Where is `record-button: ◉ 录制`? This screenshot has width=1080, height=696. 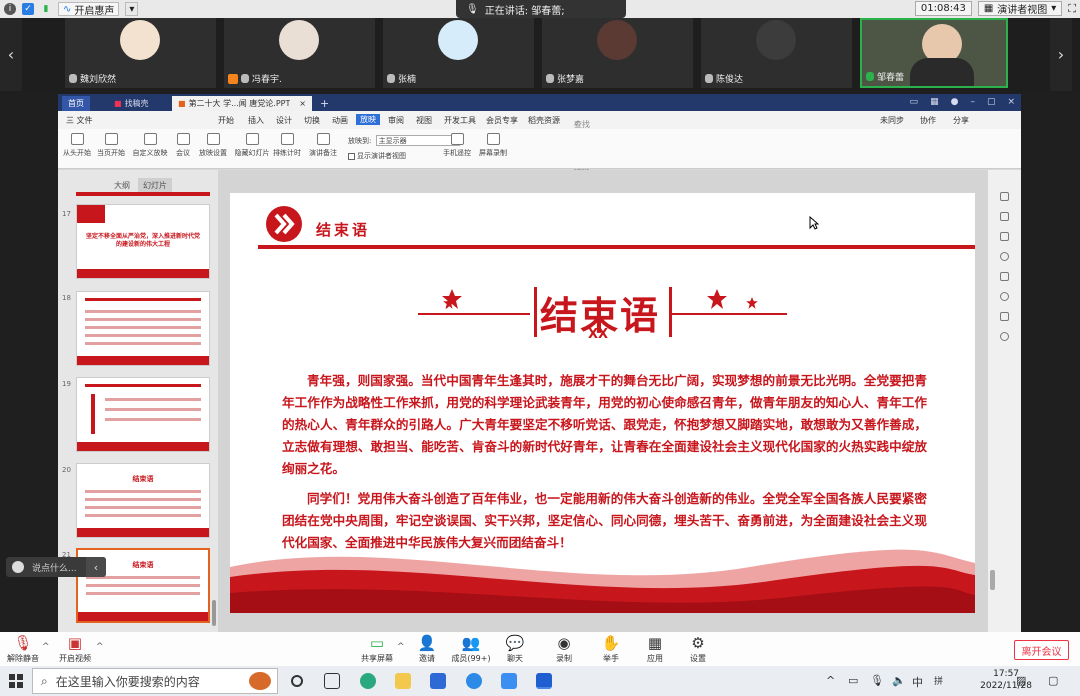 record-button: ◉ 录制 is located at coordinates (564, 649).